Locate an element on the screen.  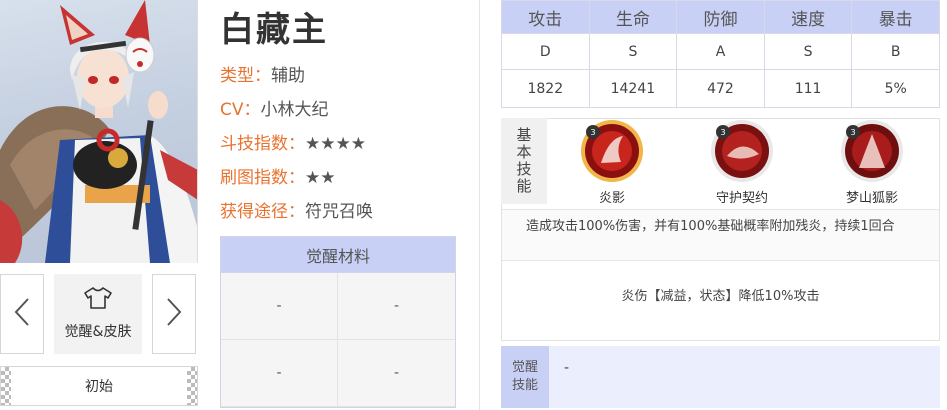
info-pvp-rating: 斗技指数：★★★★ is located at coordinates (293, 141).